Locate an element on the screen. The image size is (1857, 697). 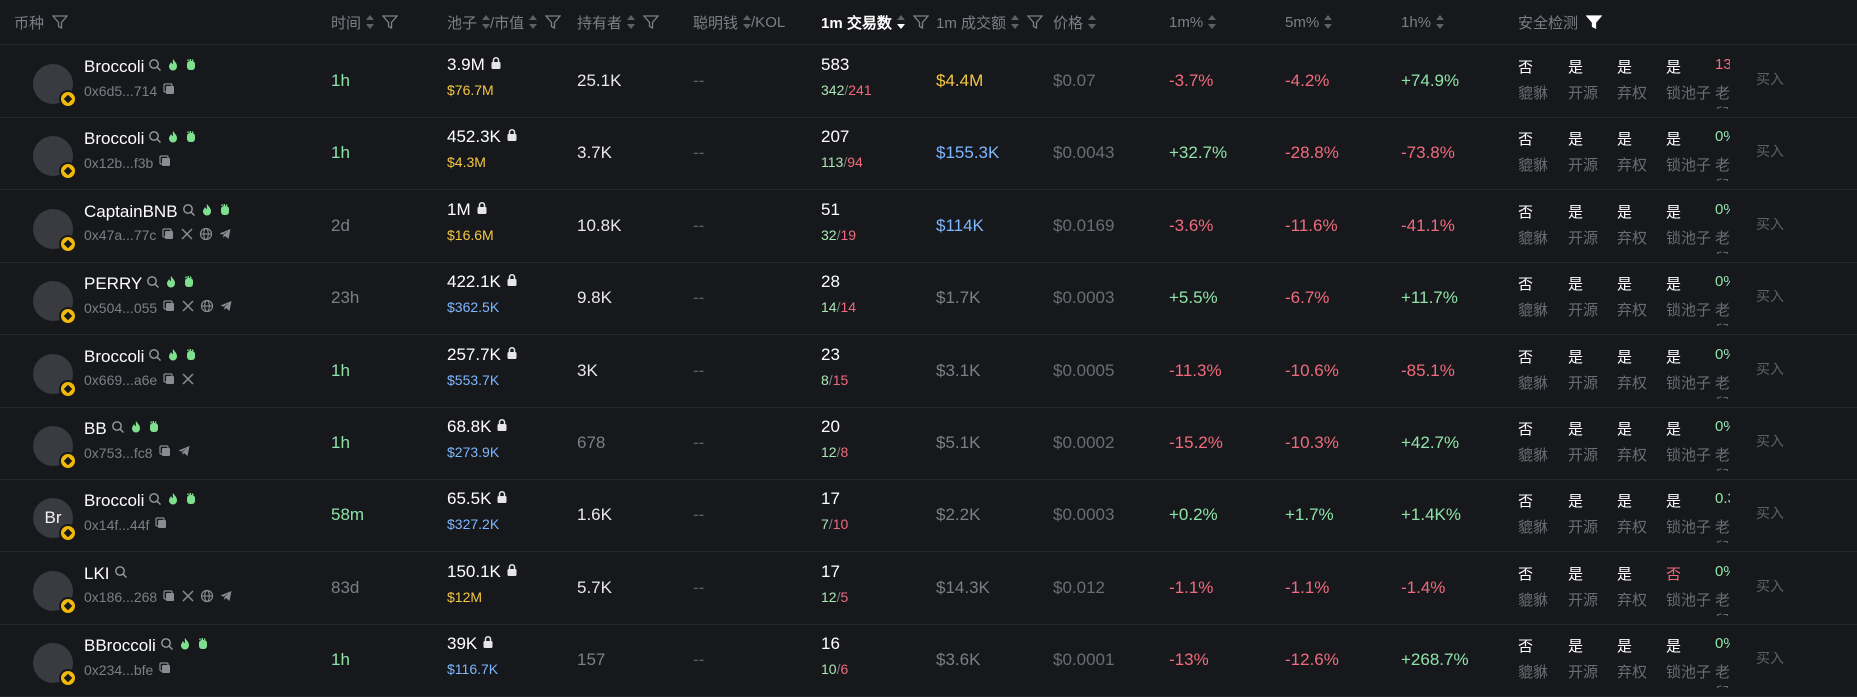
col-age: 时间 is located at coordinates (365, 22).